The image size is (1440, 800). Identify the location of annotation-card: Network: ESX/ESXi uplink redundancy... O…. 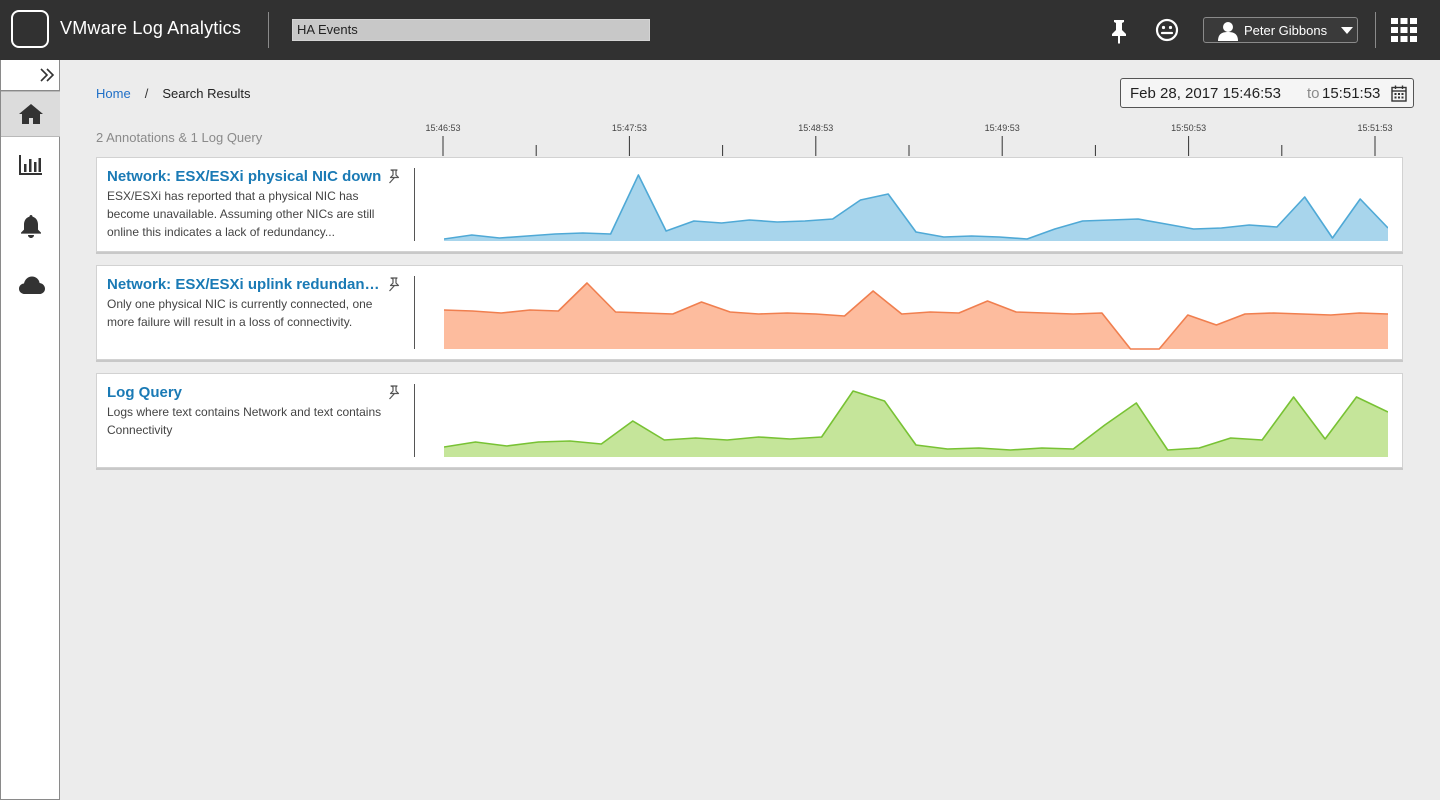
(749, 312).